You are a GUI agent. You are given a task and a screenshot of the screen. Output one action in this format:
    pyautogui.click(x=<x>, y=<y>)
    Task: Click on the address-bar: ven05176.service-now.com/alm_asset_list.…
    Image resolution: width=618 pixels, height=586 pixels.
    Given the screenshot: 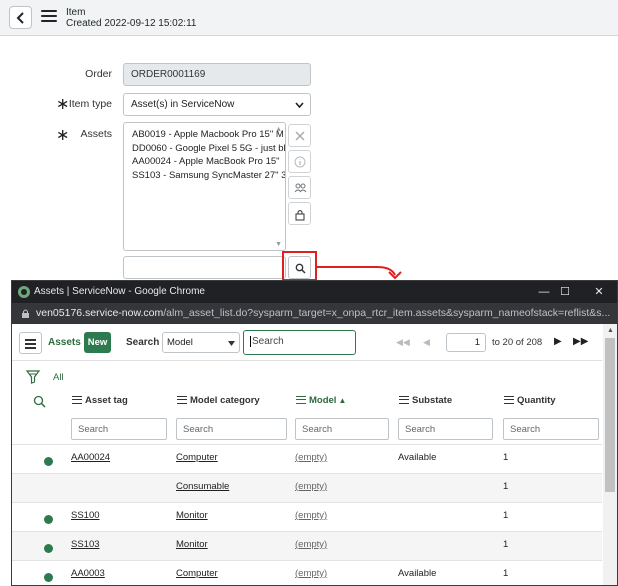 What is the action you would take?
    pyautogui.click(x=314, y=313)
    